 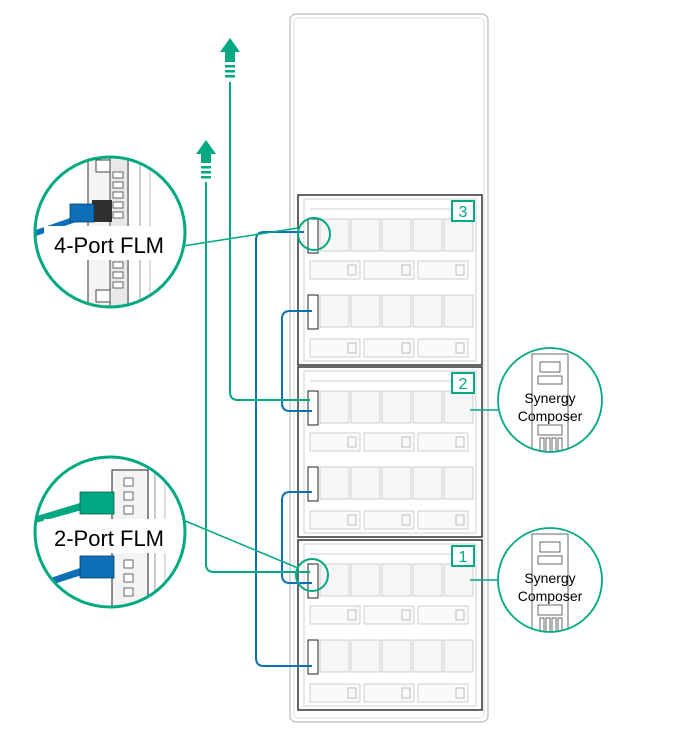 What do you see at coordinates (463, 557) in the screenshot?
I see `frame-number-label: 1` at bounding box center [463, 557].